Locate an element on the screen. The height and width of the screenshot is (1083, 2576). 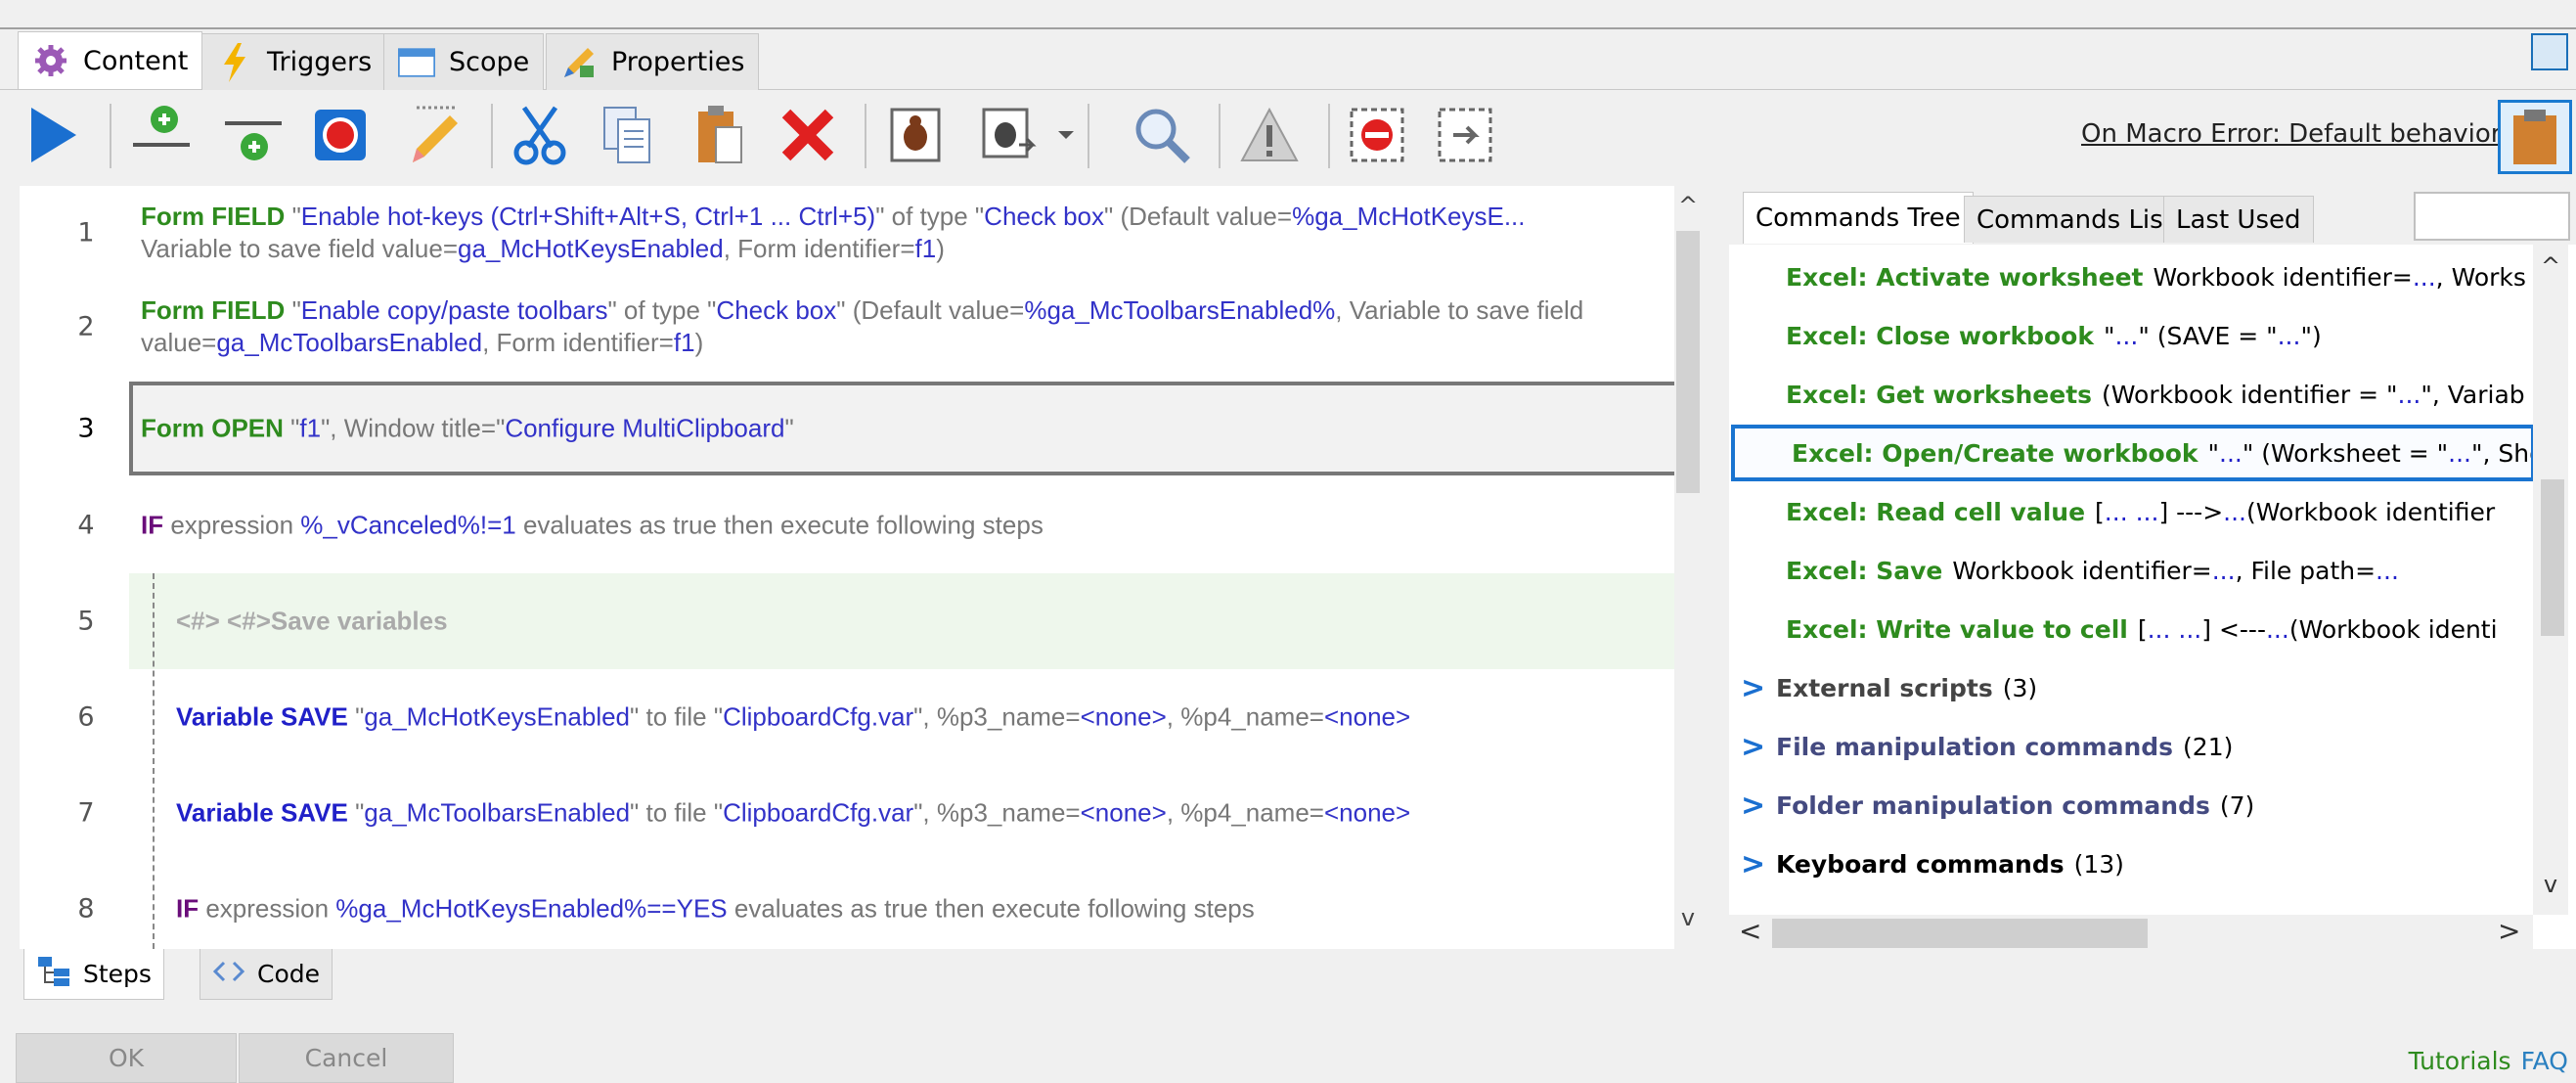
step-text-fragment: ", %p3_name= is located at coordinates (997, 812).